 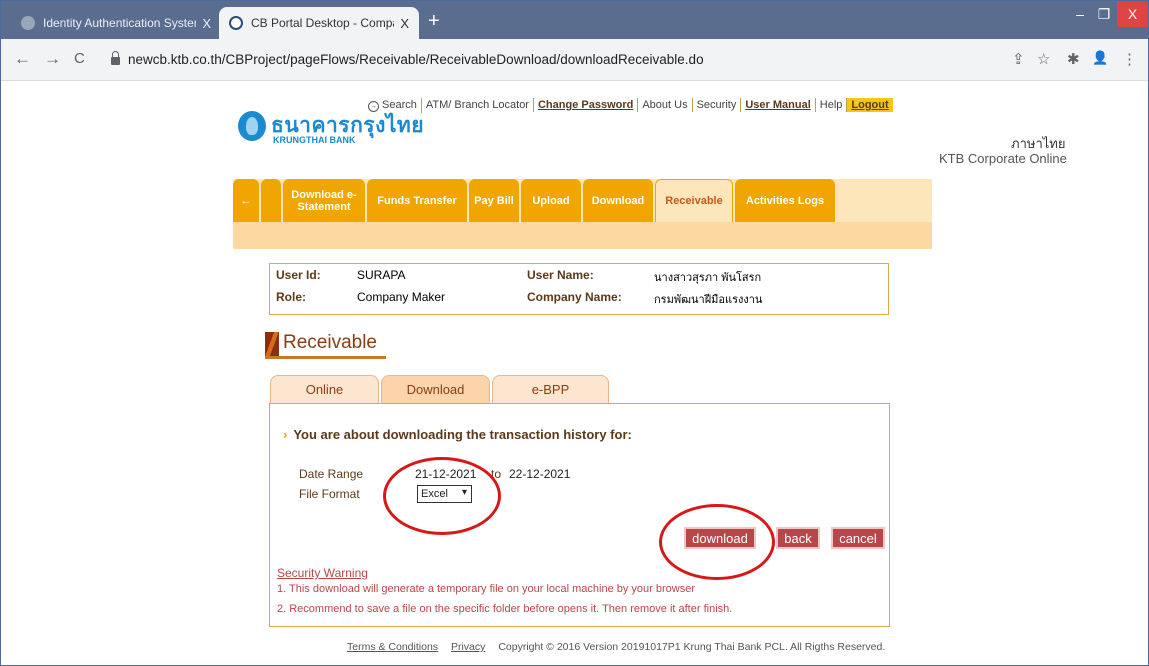 I want to click on submenu-strip, so click(x=582, y=235).